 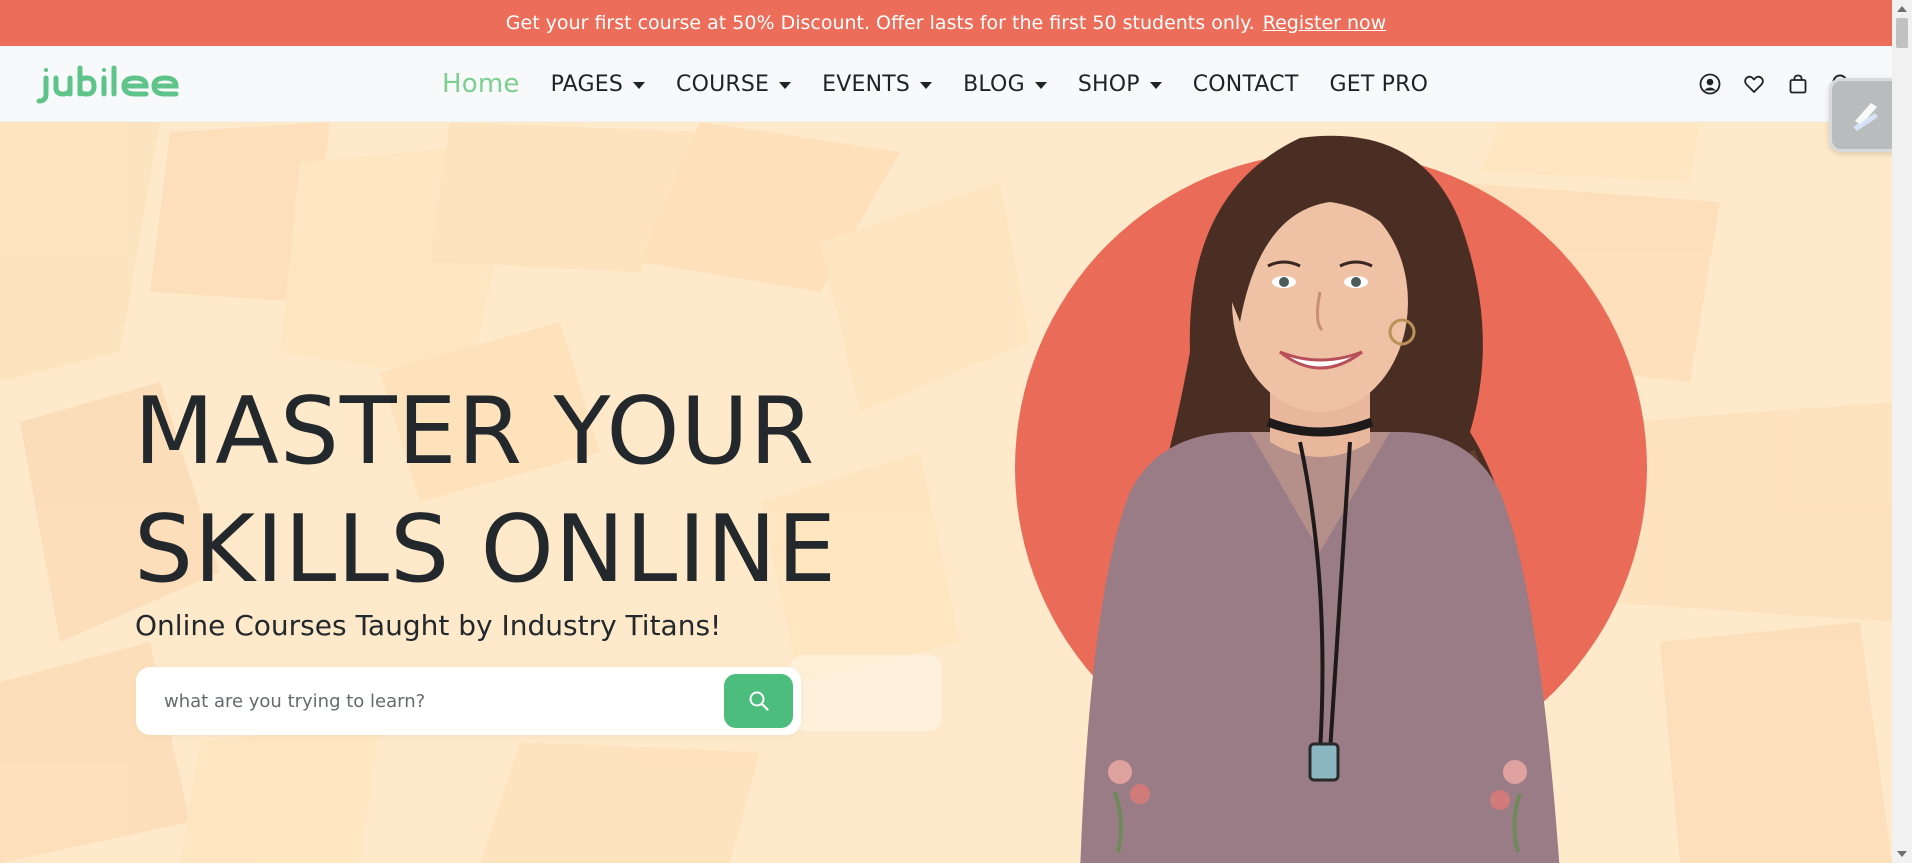 What do you see at coordinates (587, 84) in the screenshot?
I see `nav-pages-label: PAGES` at bounding box center [587, 84].